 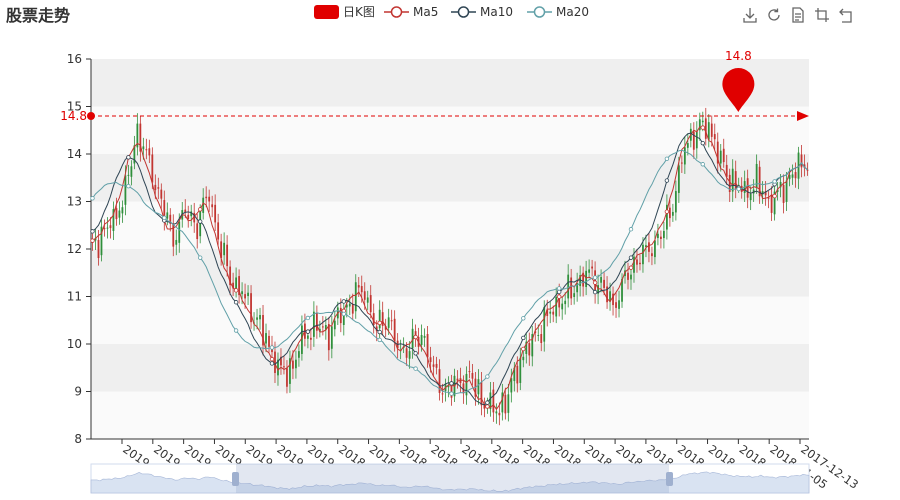 I want to click on zoom-window, so click(x=452, y=478).